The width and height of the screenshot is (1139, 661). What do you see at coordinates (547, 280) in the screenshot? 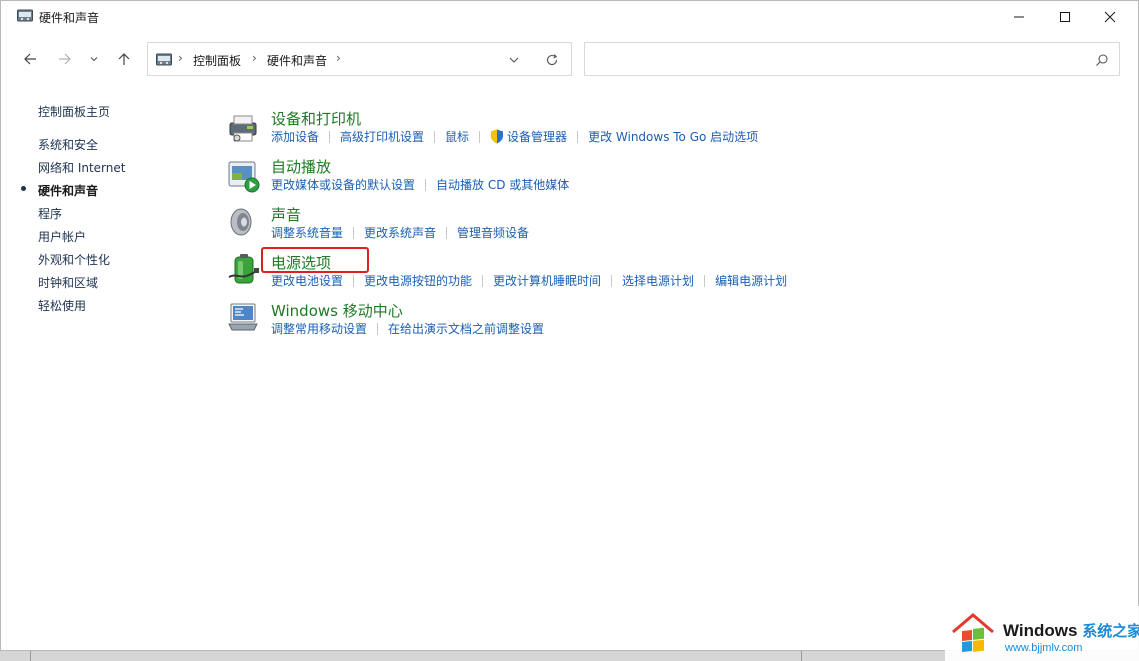
I see `link-sleep-time: 更改计算机睡眠时间` at bounding box center [547, 280].